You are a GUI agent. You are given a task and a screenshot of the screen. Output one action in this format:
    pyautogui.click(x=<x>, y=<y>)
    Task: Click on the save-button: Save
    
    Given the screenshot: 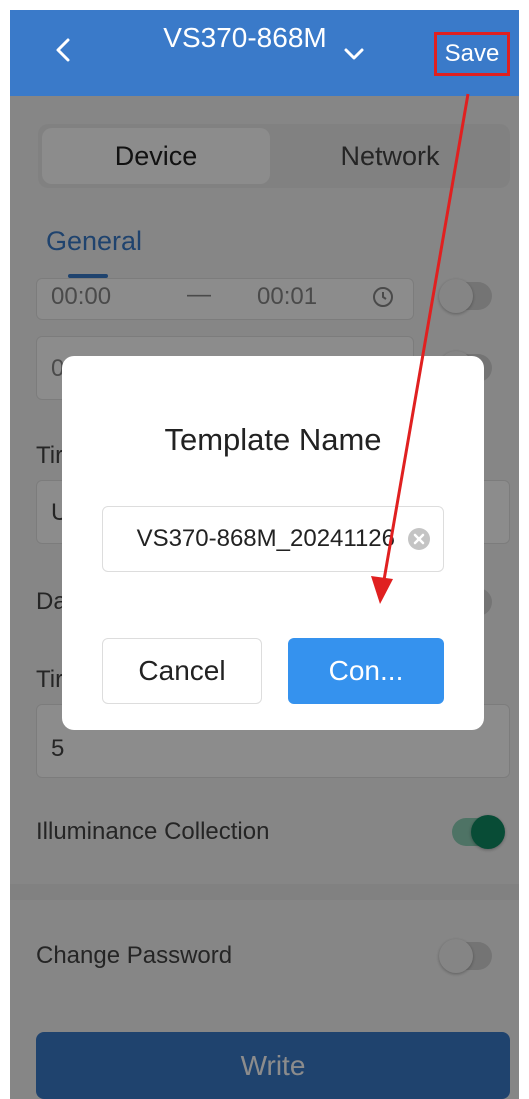 What is the action you would take?
    pyautogui.click(x=472, y=54)
    